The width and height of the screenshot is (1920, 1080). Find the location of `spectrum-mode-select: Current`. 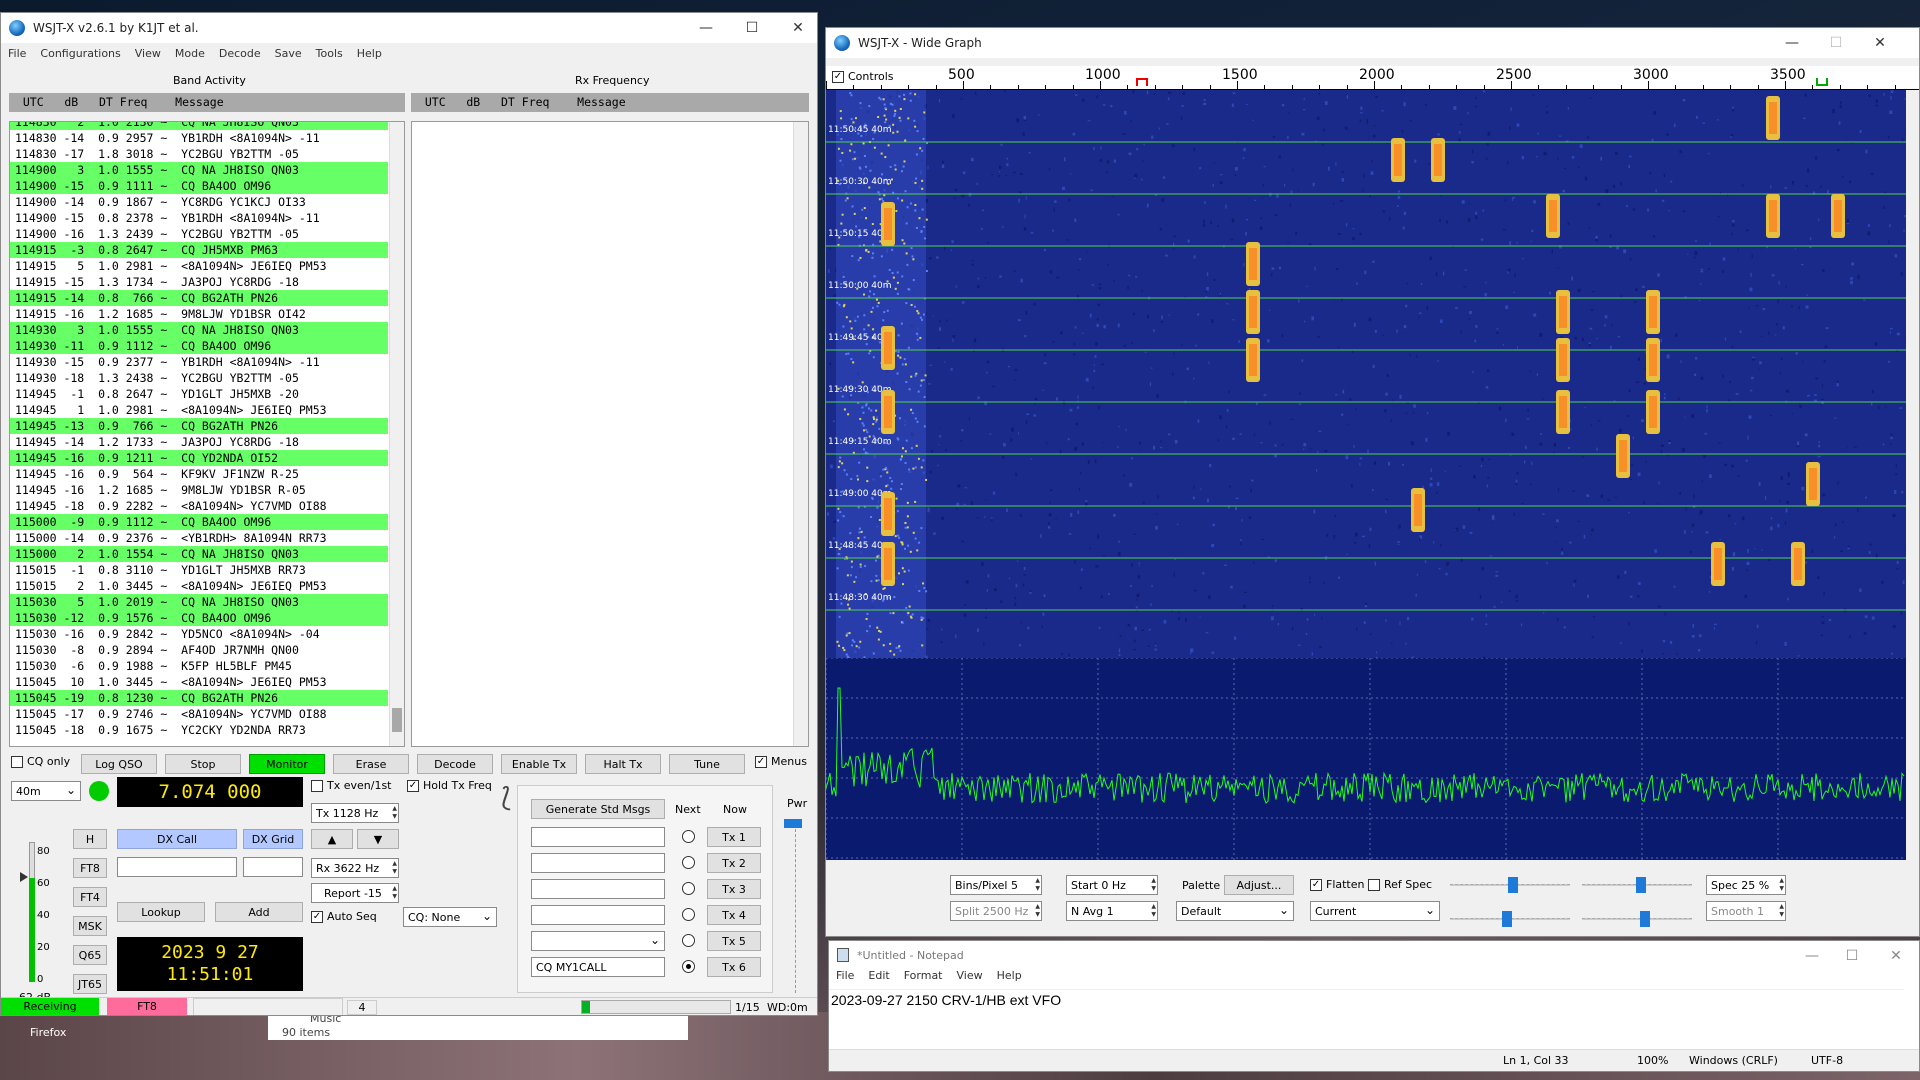

spectrum-mode-select: Current is located at coordinates (1375, 911).